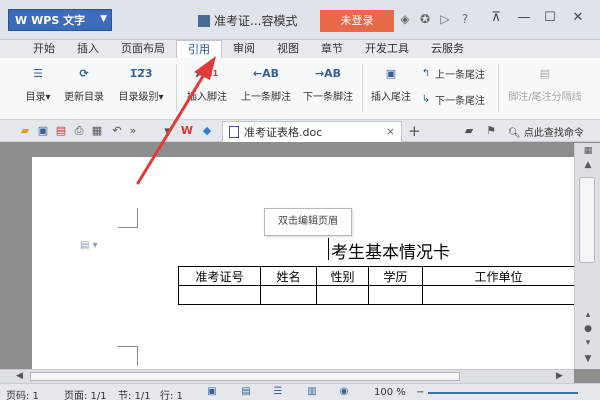  What do you see at coordinates (503, 393) in the screenshot?
I see `zoom-slider` at bounding box center [503, 393].